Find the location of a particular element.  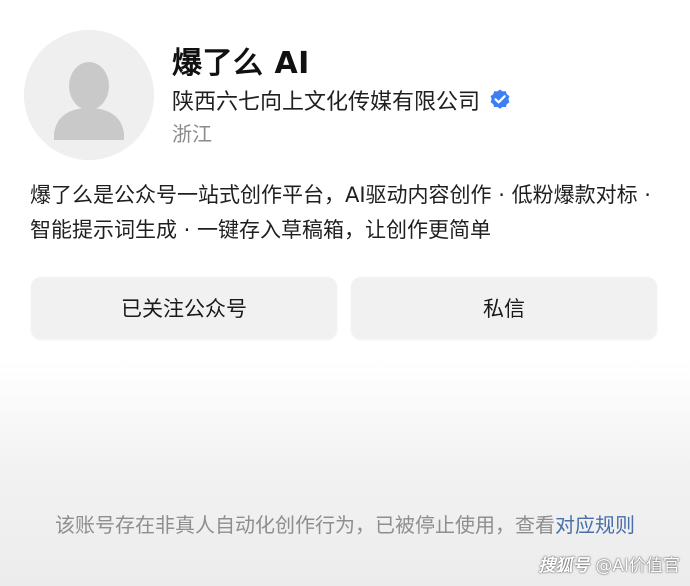

suspension-notice: 该账号存在非真人自动化创作行为，已被停止使用，查看对应规则 is located at coordinates (345, 525).